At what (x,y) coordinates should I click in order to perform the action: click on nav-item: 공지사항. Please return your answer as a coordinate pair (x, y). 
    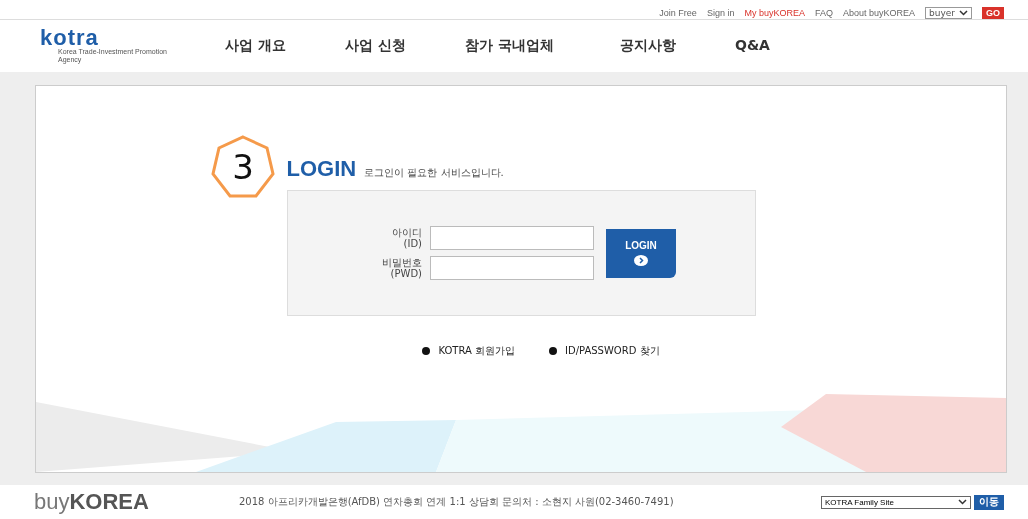
    Looking at the image, I should click on (677, 46).